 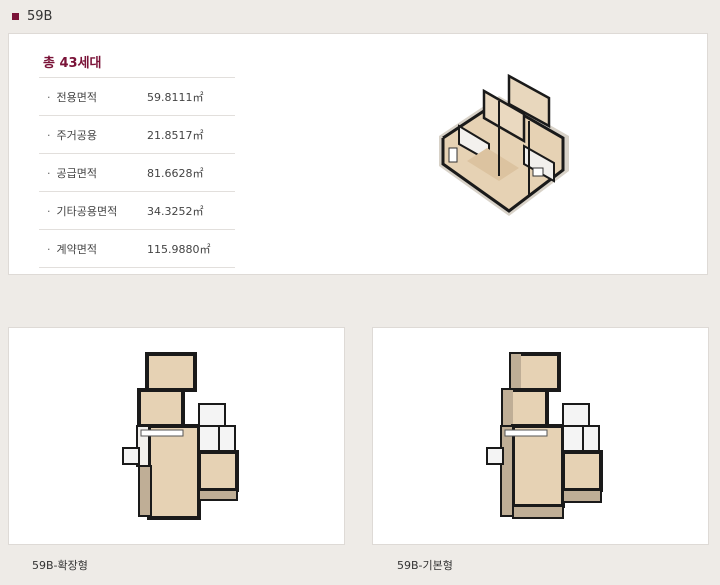 I want to click on area-row: 기타공용면적 34.3252㎡, so click(x=137, y=210).